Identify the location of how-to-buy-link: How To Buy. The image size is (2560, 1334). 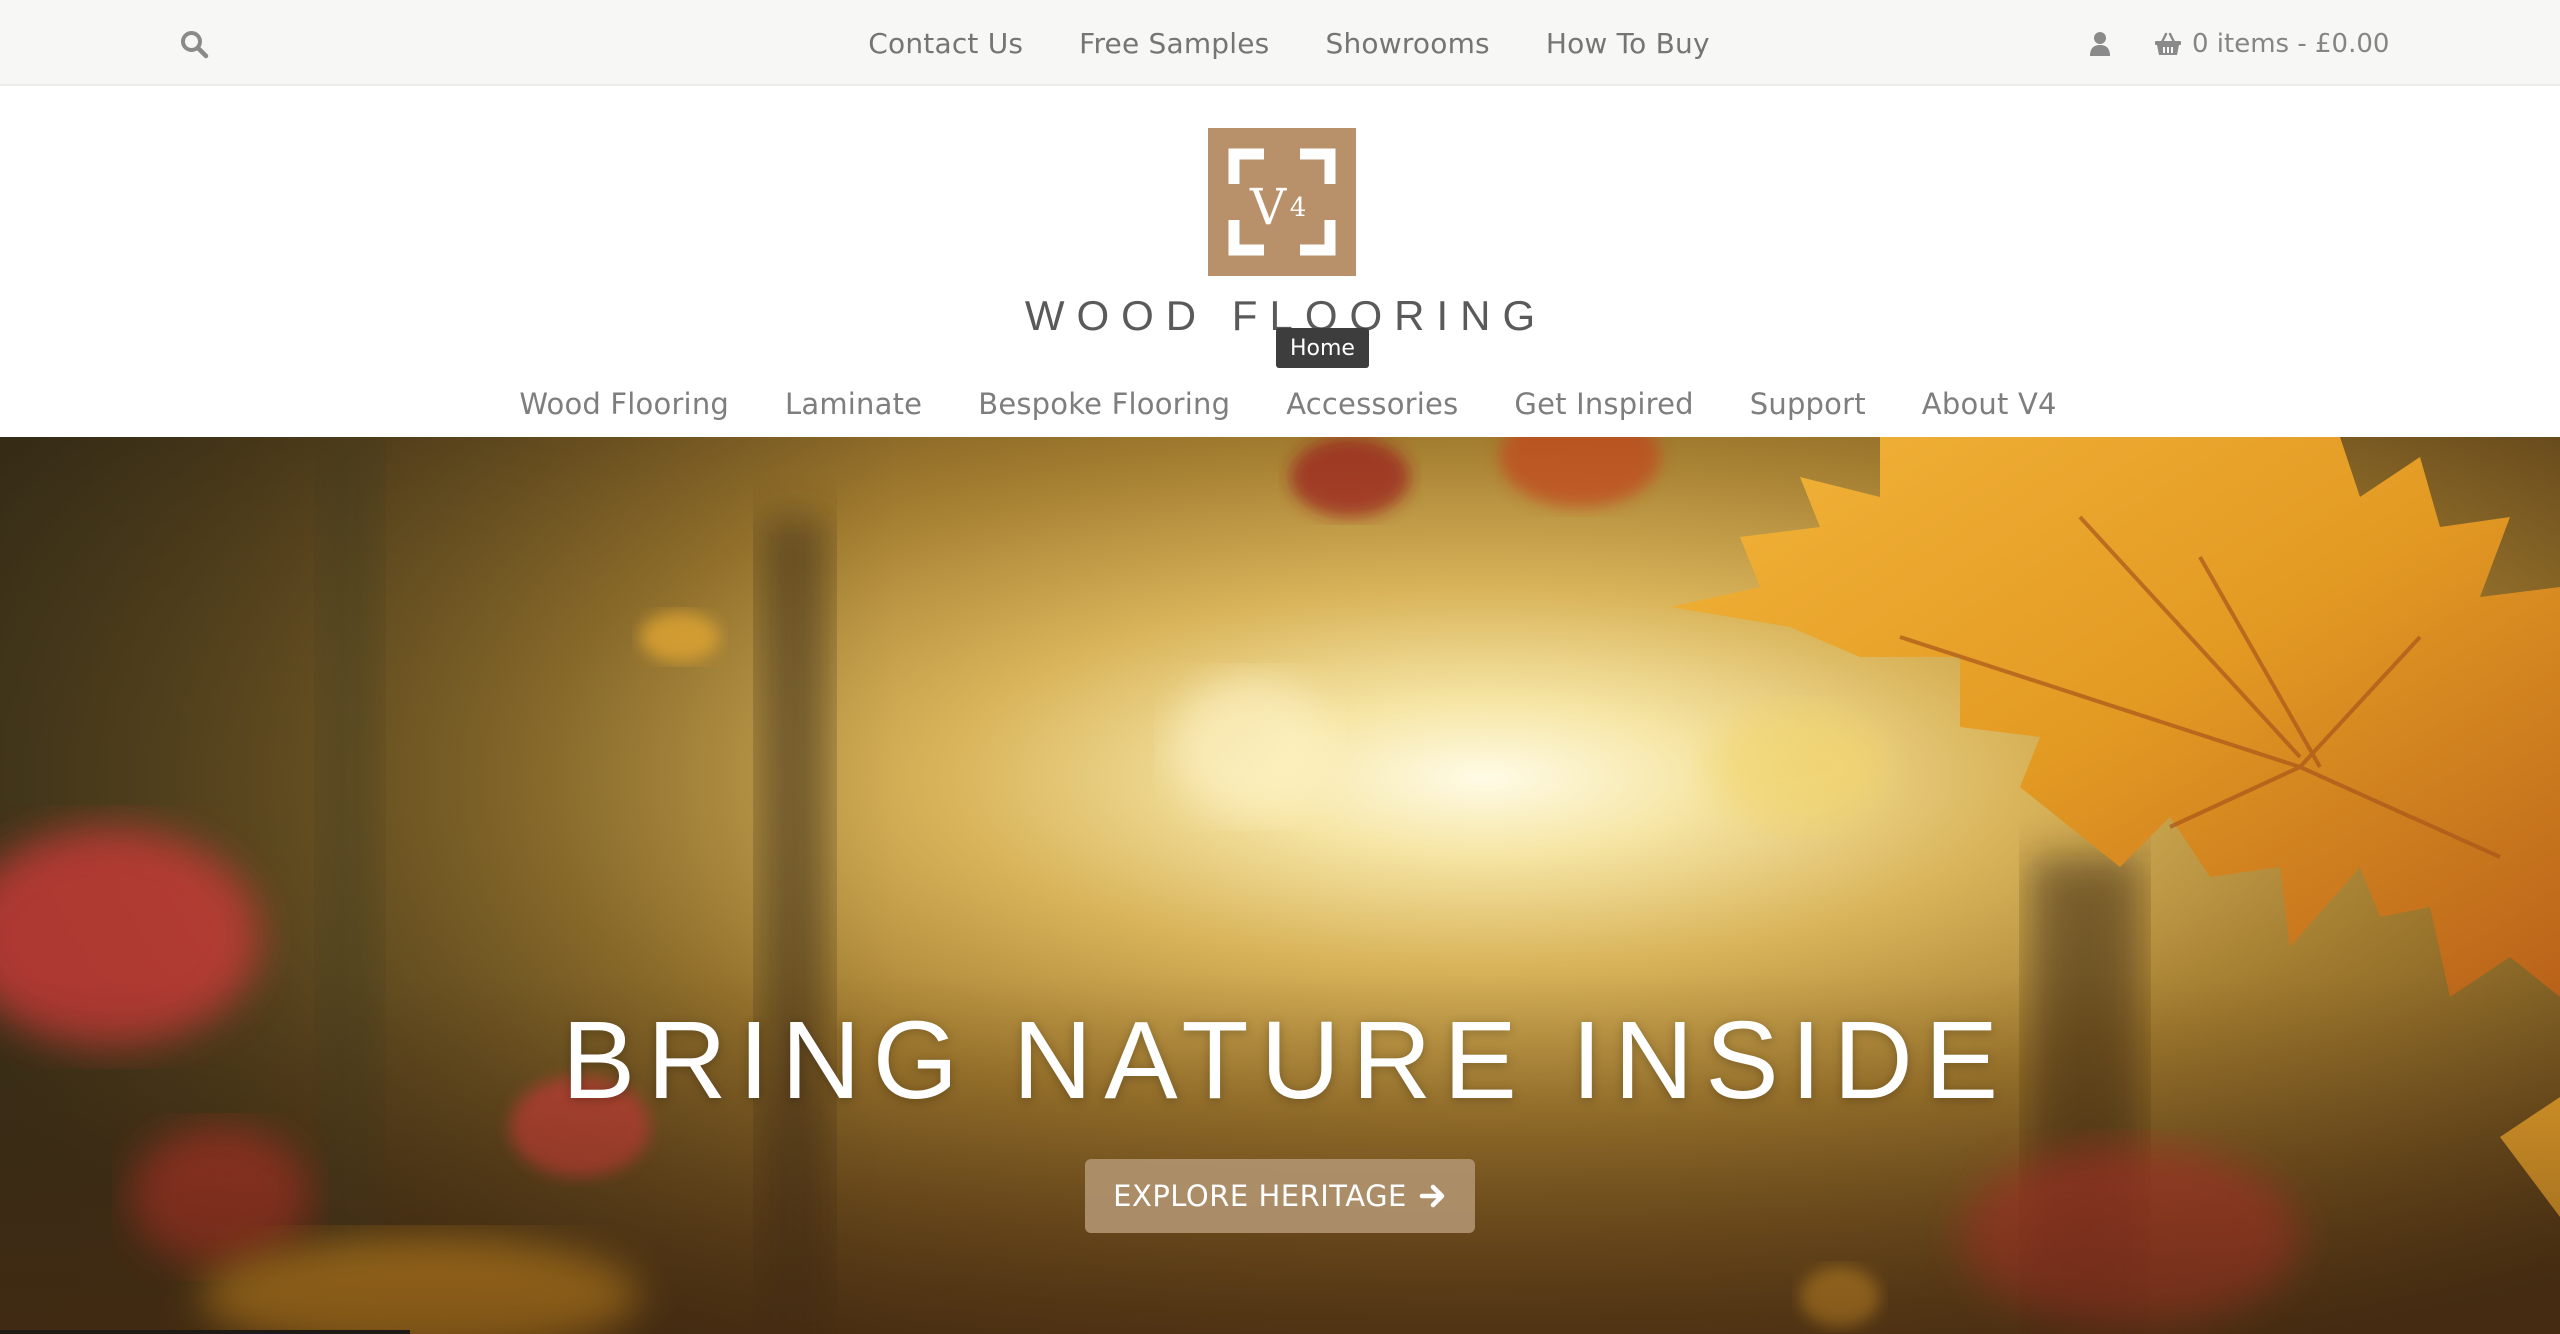
(1628, 43).